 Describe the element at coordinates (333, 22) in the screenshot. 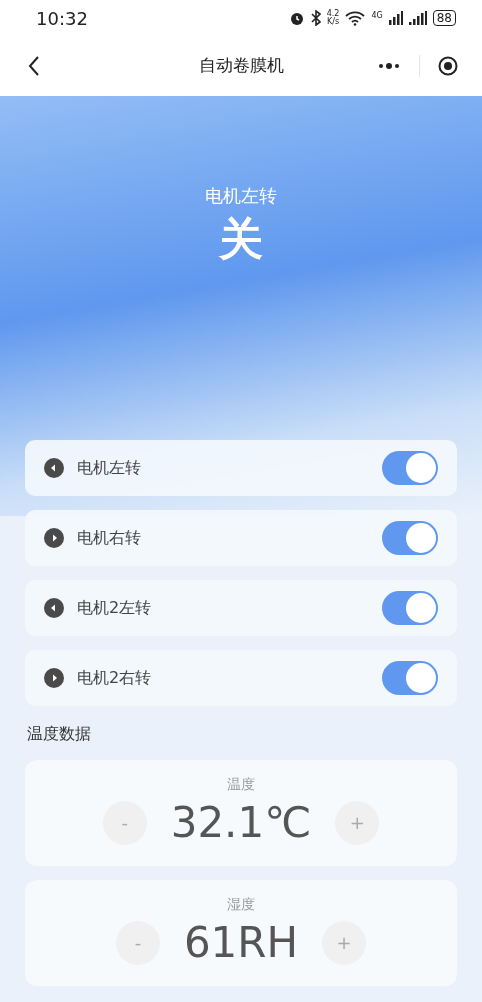

I see `speed-unit: K/s` at that location.